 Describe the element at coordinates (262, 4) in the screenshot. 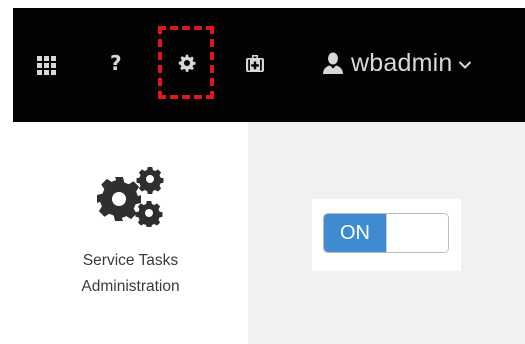

I see `outer-top-strip` at that location.